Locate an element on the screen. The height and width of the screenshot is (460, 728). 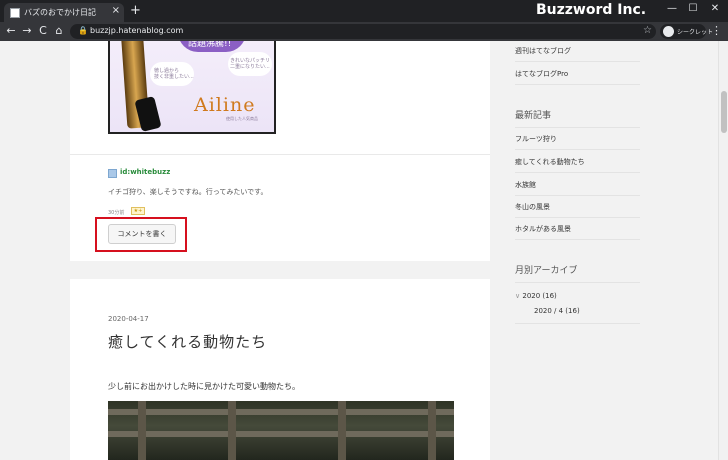
browser-menu-icon: ⋮ is located at coordinates (716, 30).